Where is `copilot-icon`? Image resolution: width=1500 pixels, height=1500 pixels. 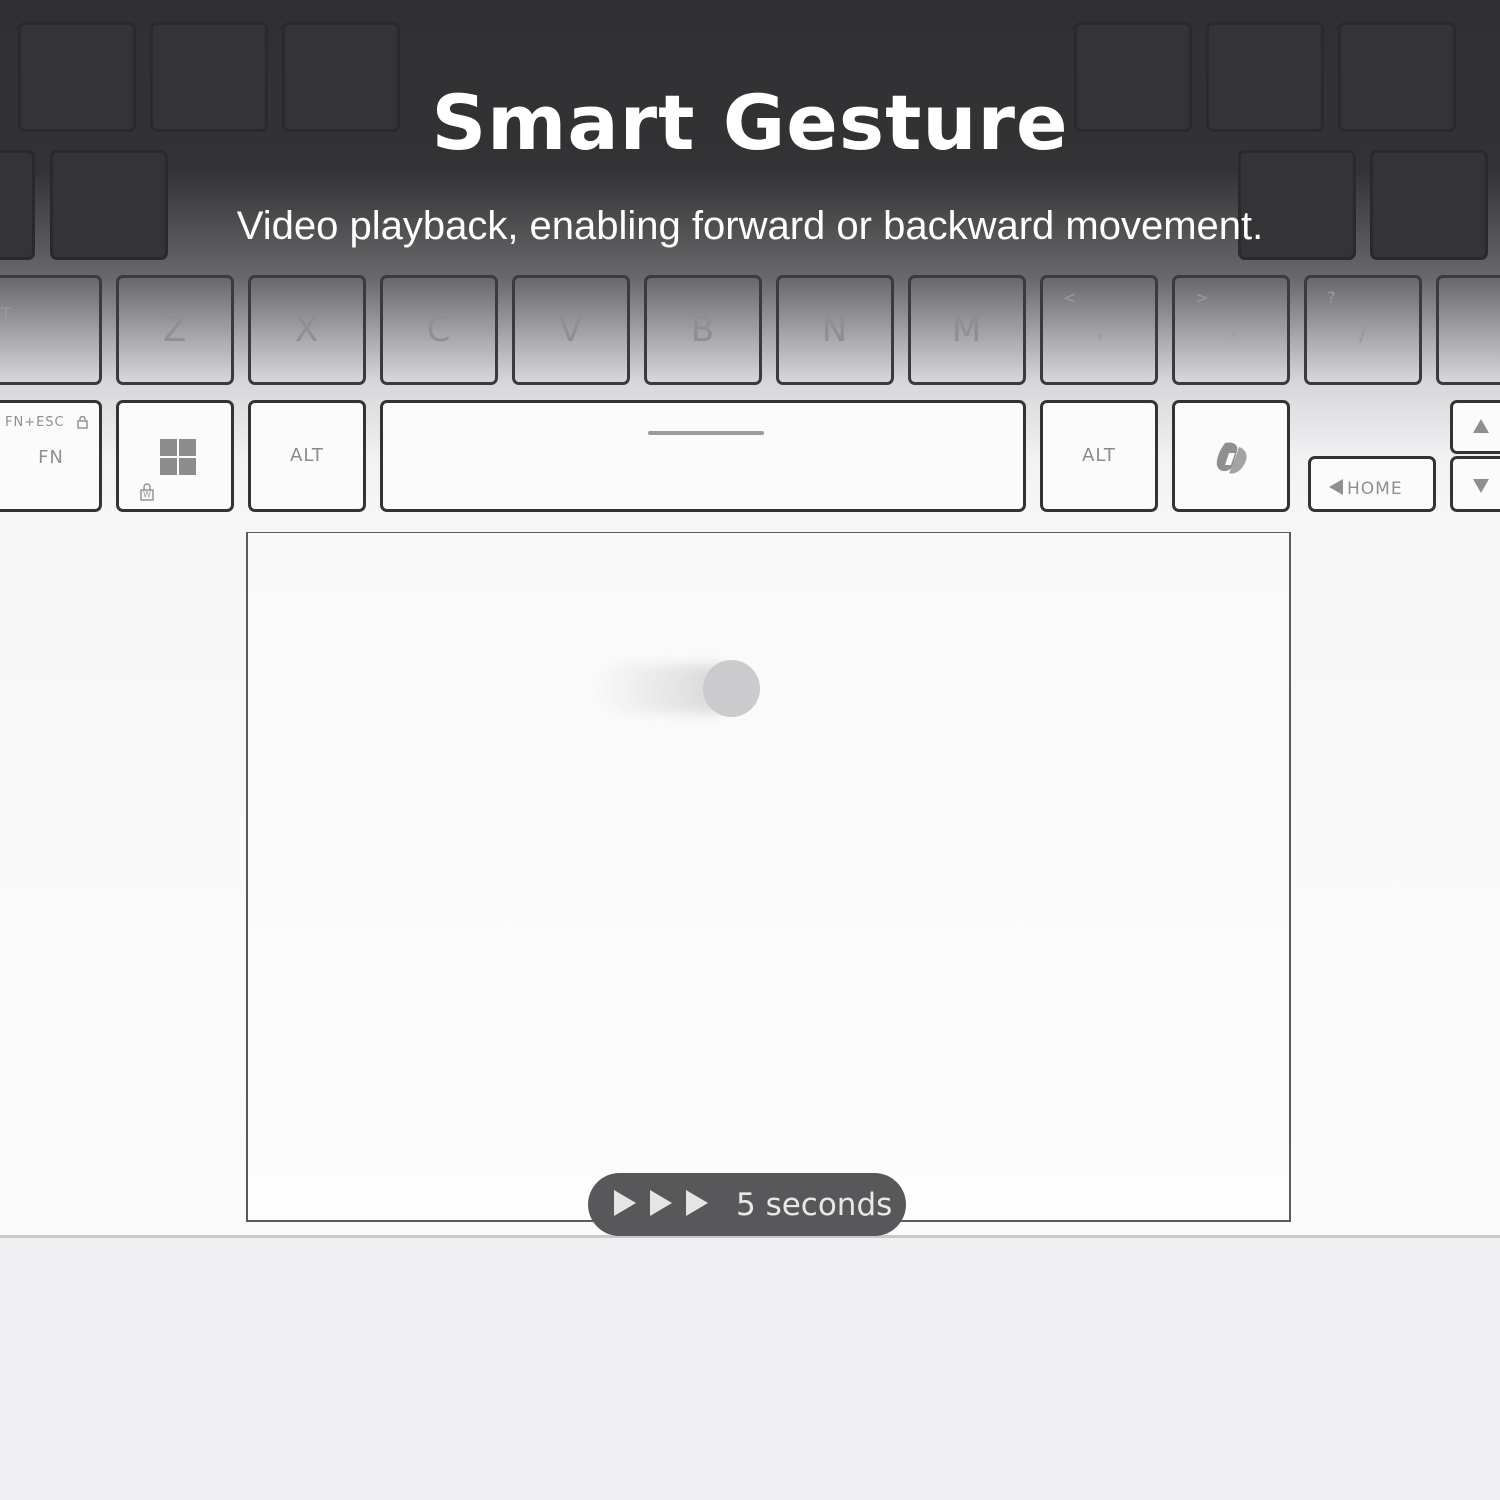
copilot-icon is located at coordinates (1231, 458).